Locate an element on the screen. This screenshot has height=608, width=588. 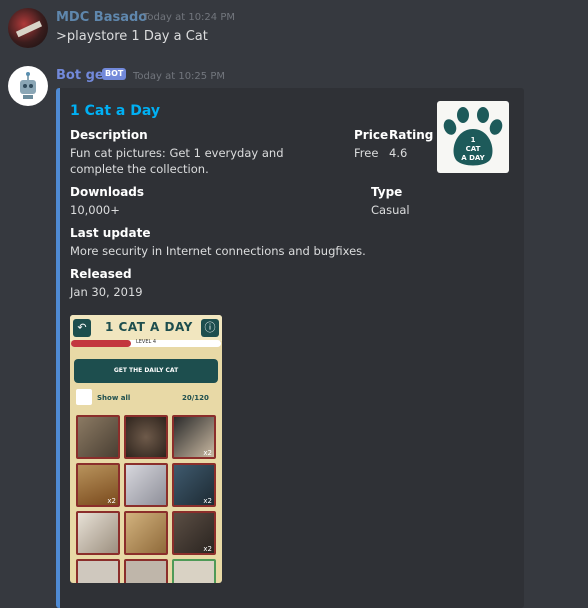
embed-title-link: 1 Cat a Day is located at coordinates (115, 111).